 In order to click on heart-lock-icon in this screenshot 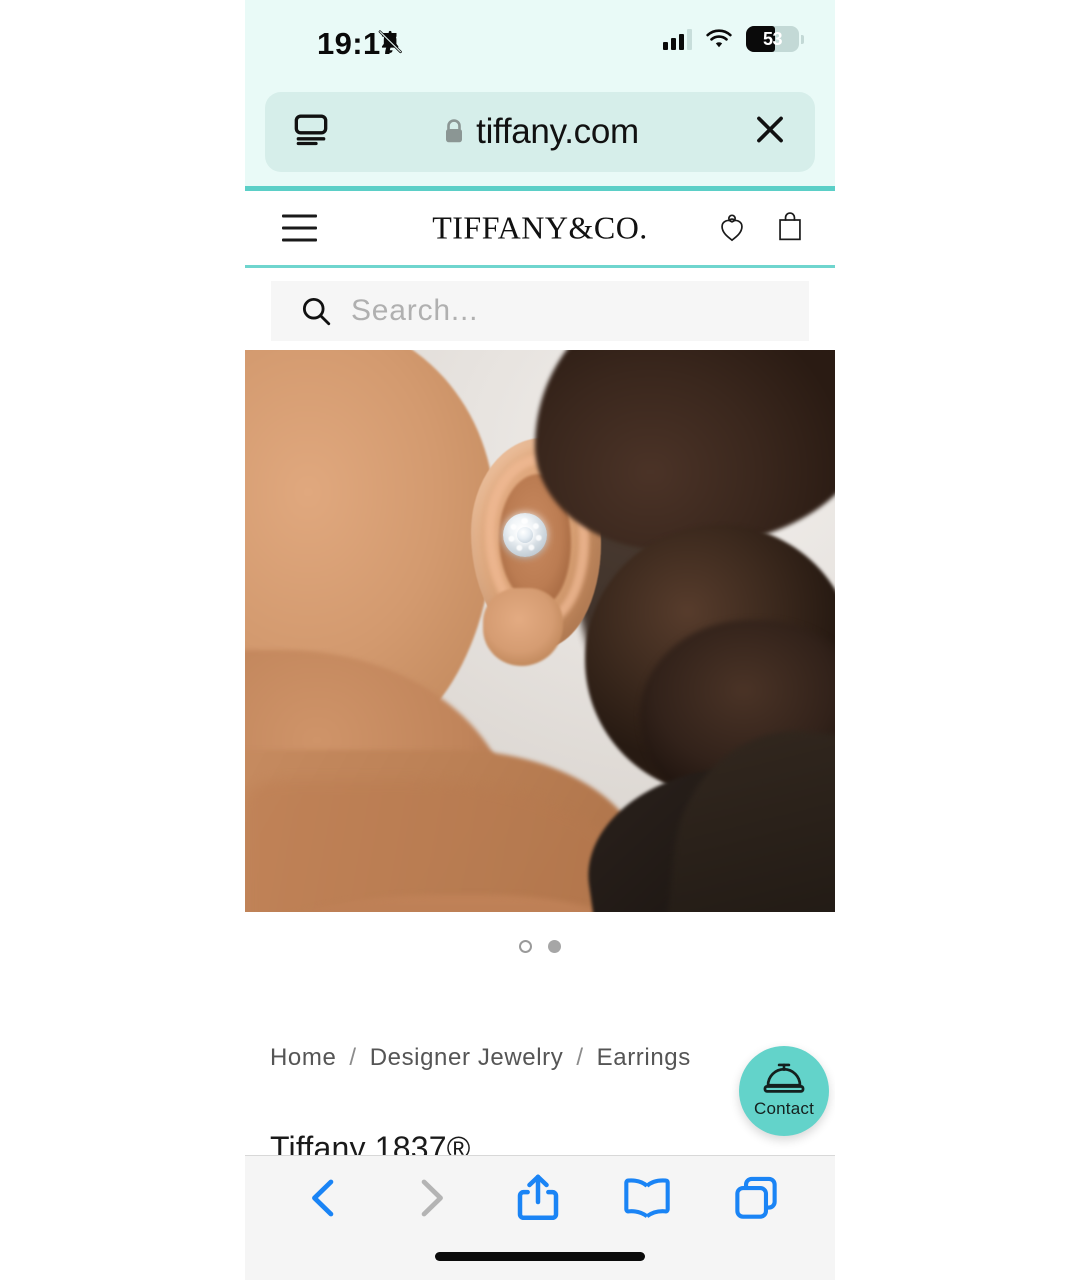, I will do `click(732, 228)`.